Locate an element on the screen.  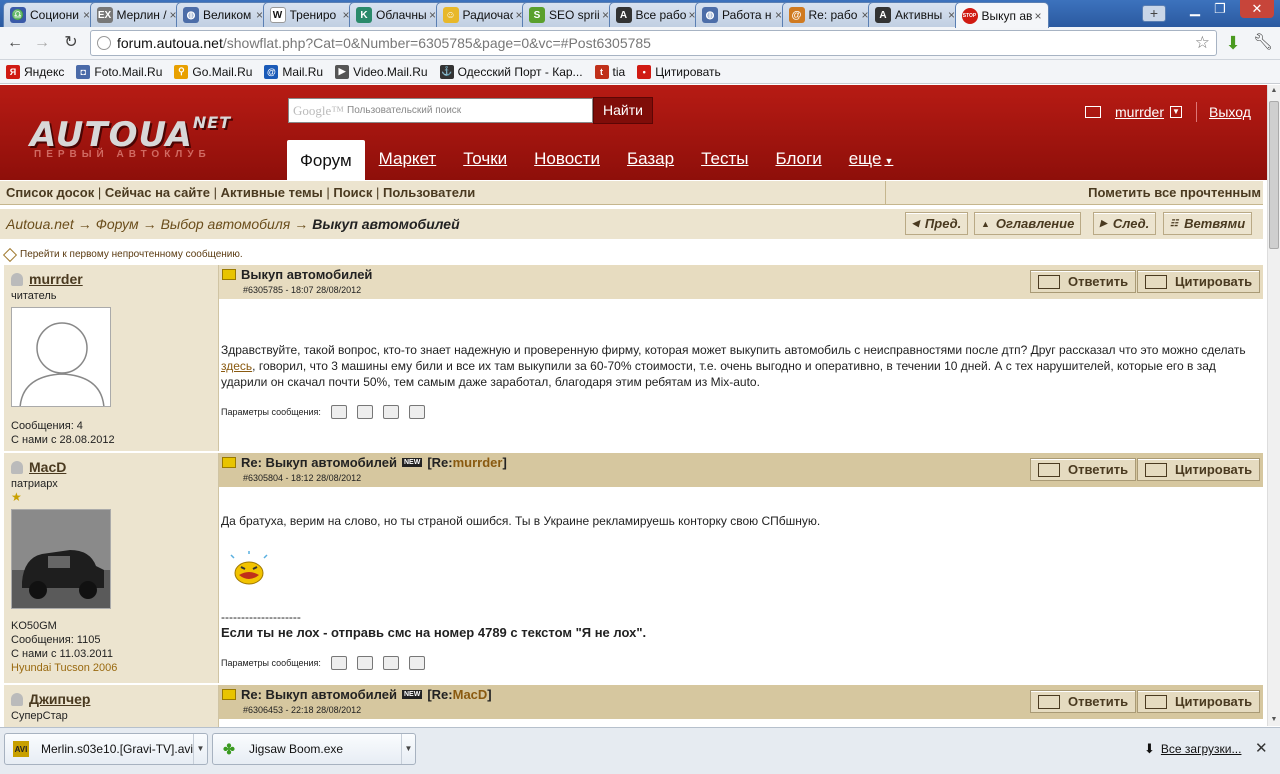
bookmark-star-icon: ☆ is located at coordinates (1202, 43).